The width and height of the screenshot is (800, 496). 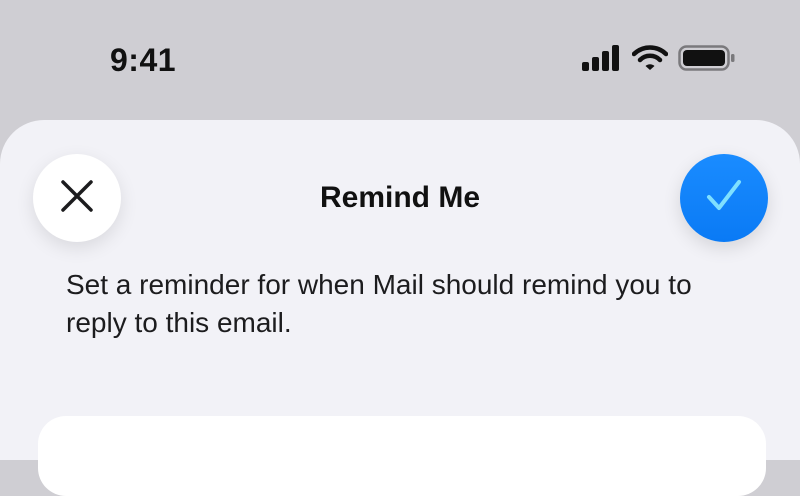 What do you see at coordinates (143, 60) in the screenshot?
I see `status-time: 9:41` at bounding box center [143, 60].